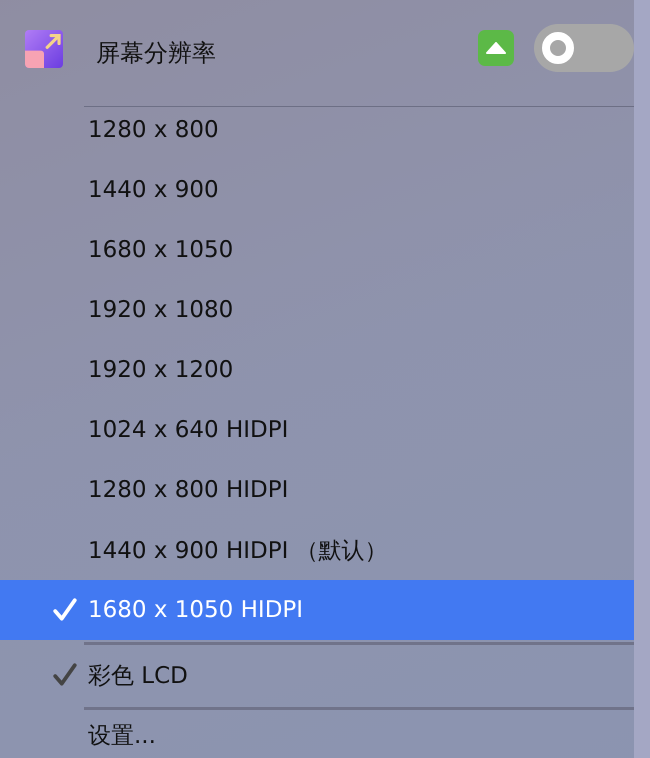 This screenshot has width=650, height=758. I want to click on eject-button, so click(496, 48).